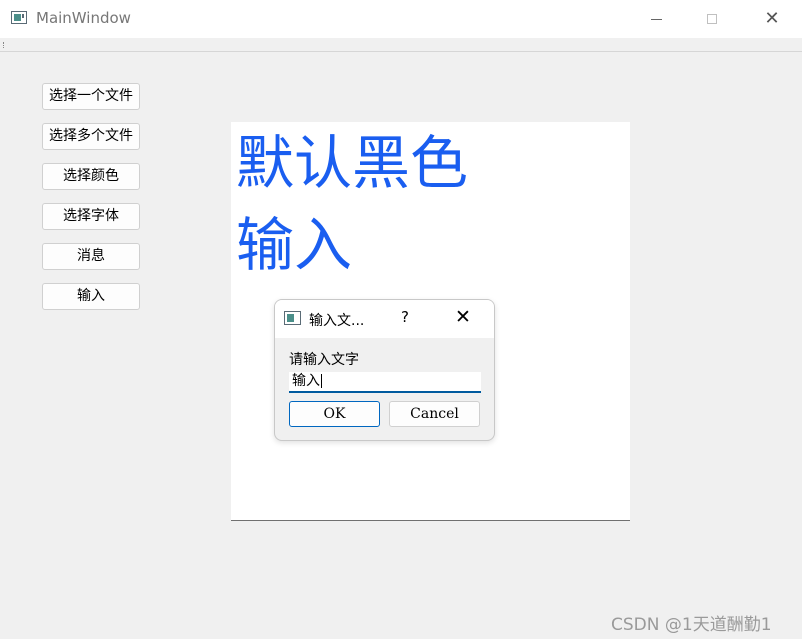  I want to click on toolbar-strip, so click(401, 45).